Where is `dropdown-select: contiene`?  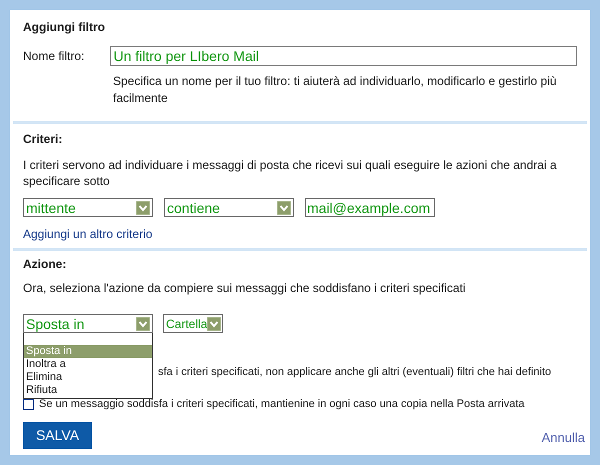 dropdown-select: contiene is located at coordinates (229, 207).